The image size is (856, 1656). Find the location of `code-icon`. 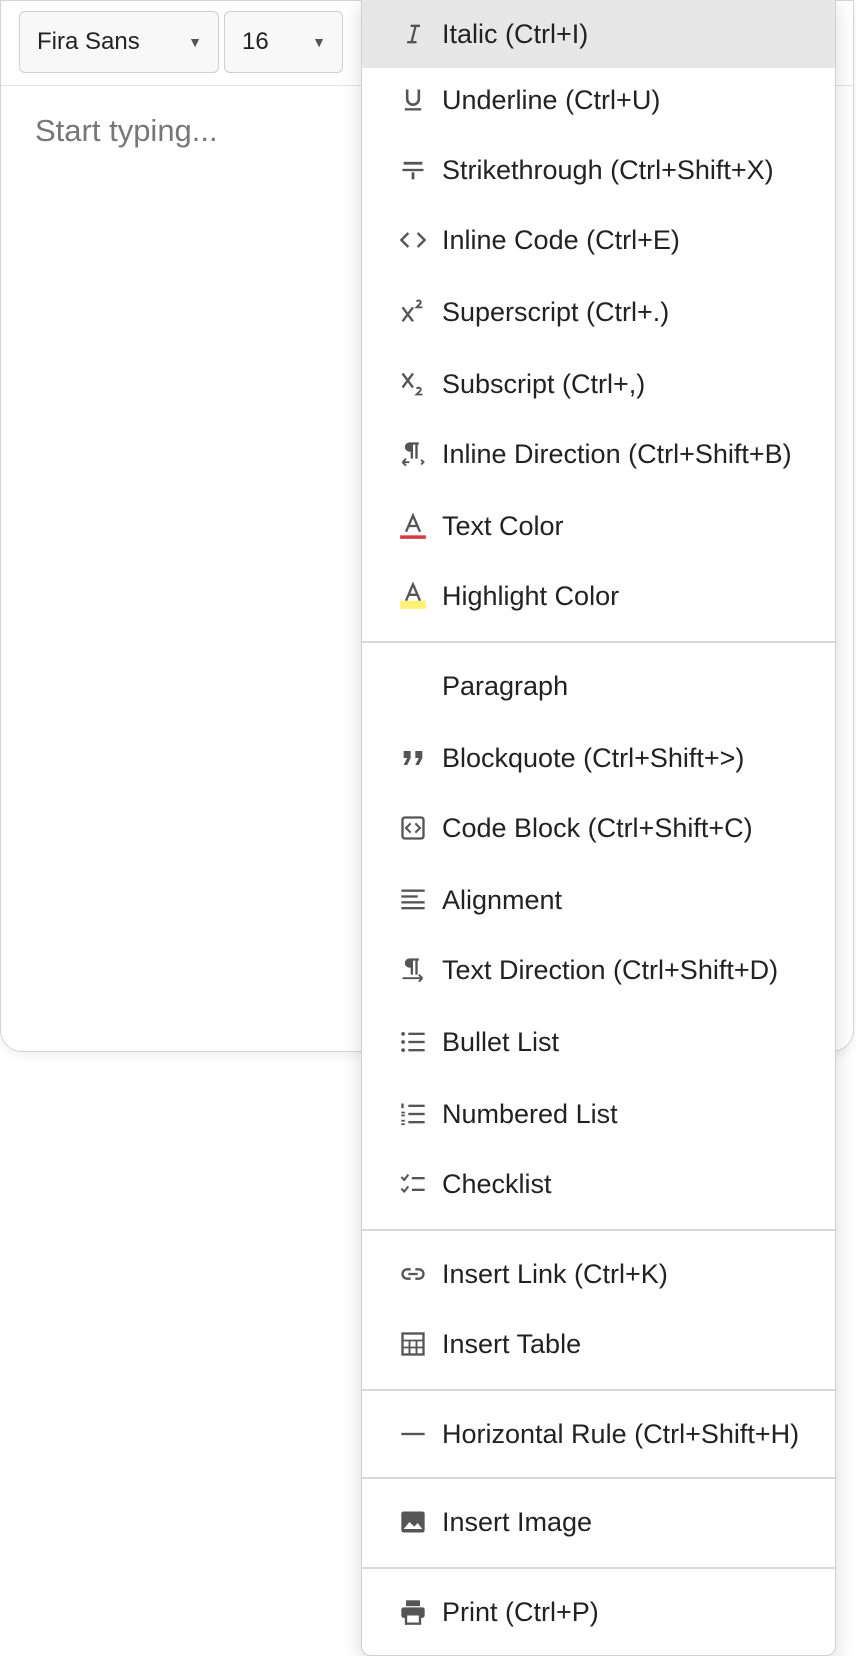

code-icon is located at coordinates (413, 240).